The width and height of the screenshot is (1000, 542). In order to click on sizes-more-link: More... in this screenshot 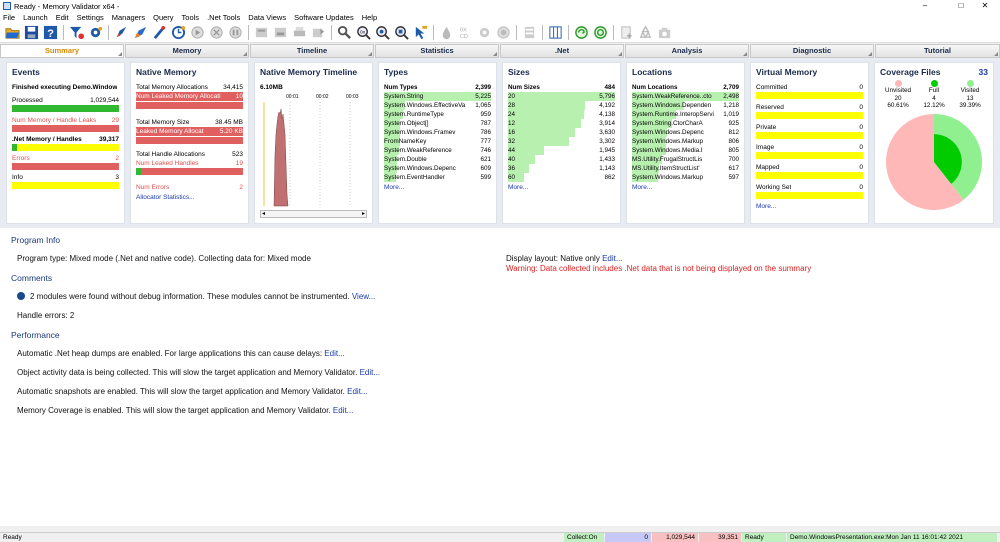, I will do `click(561, 187)`.